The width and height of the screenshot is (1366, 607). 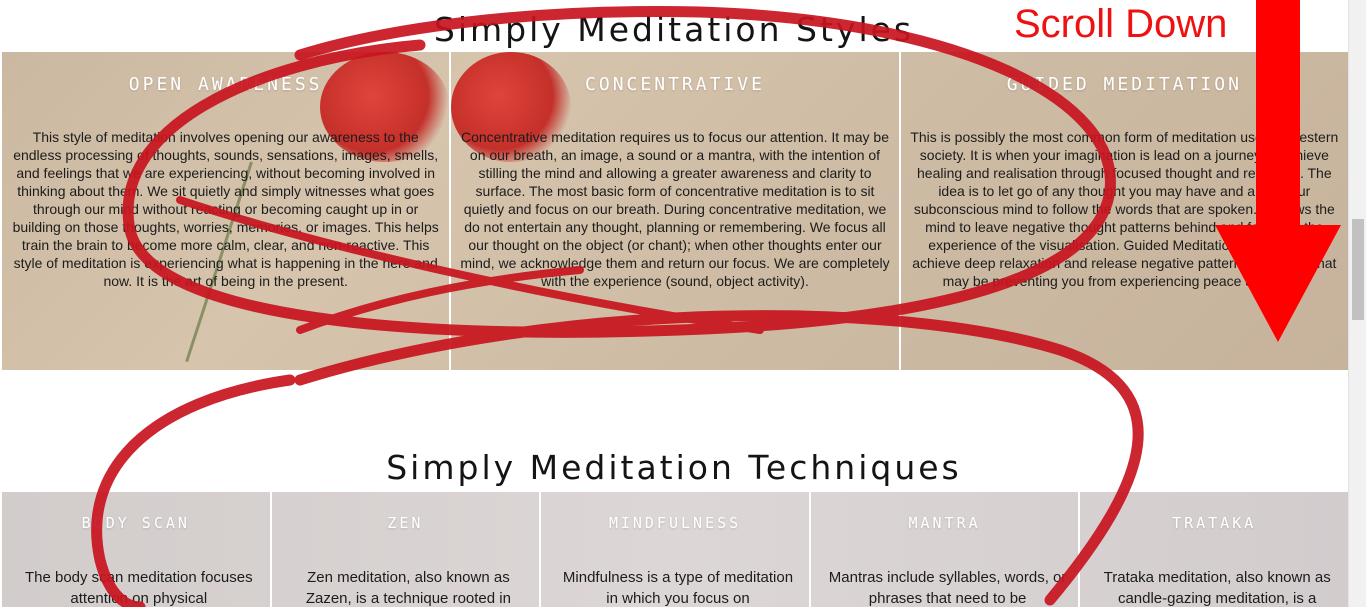 What do you see at coordinates (405, 523) in the screenshot?
I see `card-heading: ZEN` at bounding box center [405, 523].